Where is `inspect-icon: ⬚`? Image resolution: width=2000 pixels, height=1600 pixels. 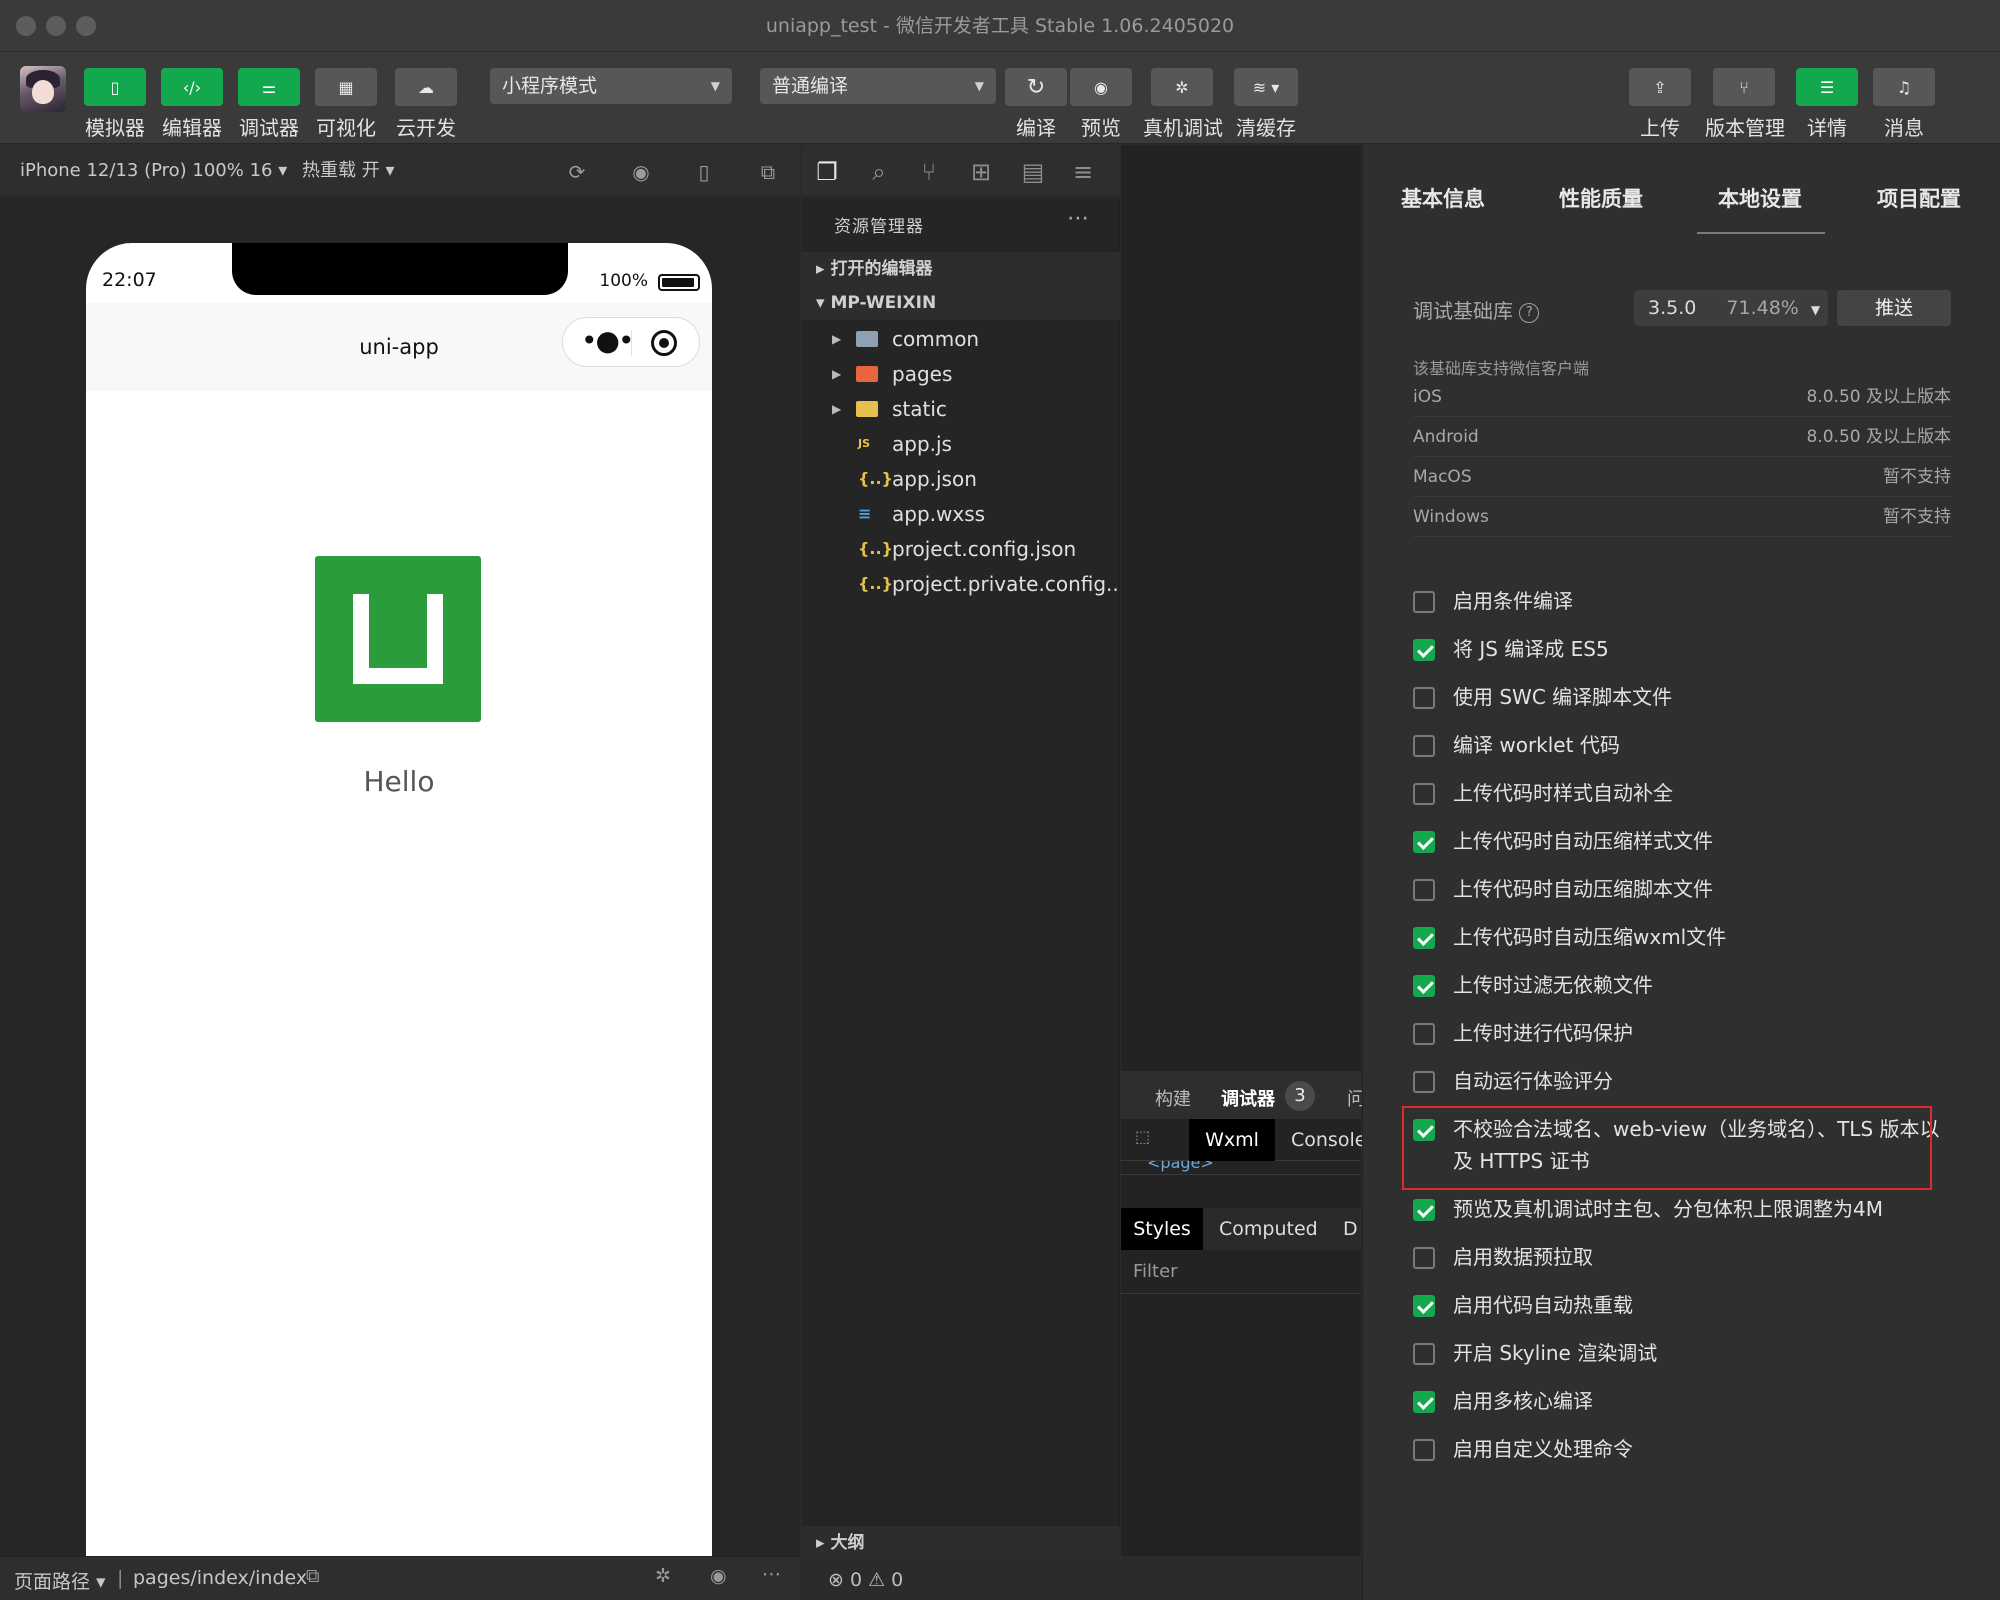 inspect-icon: ⬚ is located at coordinates (1142, 1136).